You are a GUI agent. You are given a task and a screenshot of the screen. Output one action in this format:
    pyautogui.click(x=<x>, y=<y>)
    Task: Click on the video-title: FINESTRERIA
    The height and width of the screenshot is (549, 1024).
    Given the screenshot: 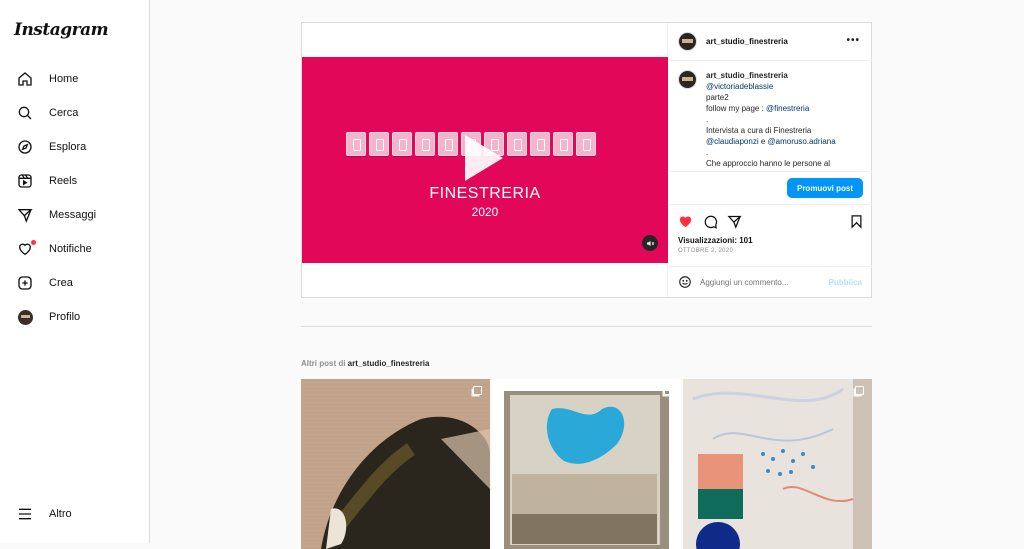 What is the action you would take?
    pyautogui.click(x=485, y=193)
    